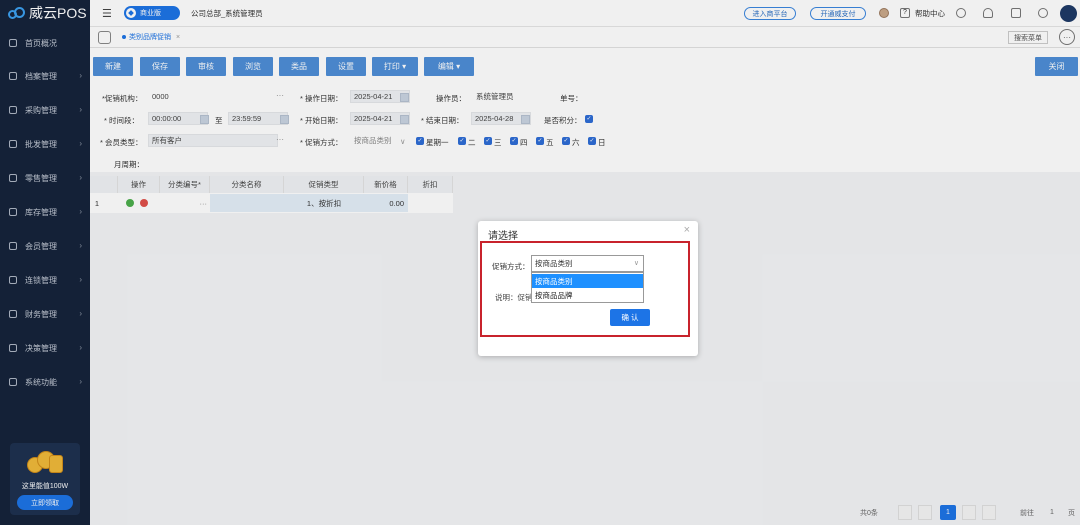 Image resolution: width=1080 pixels, height=525 pixels. Describe the element at coordinates (503, 236) in the screenshot. I see `dialog-title: 请选择` at that location.